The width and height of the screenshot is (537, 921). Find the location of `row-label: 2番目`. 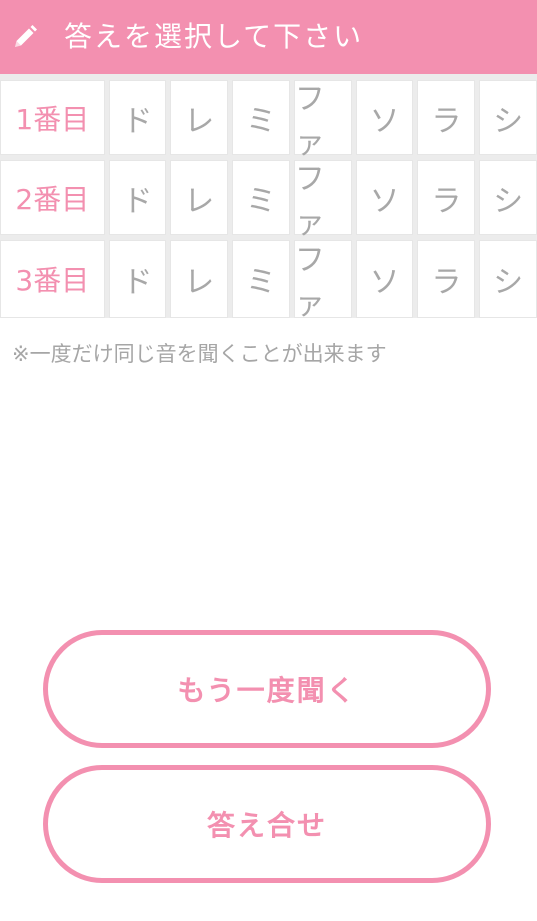

row-label: 2番目 is located at coordinates (52, 197).